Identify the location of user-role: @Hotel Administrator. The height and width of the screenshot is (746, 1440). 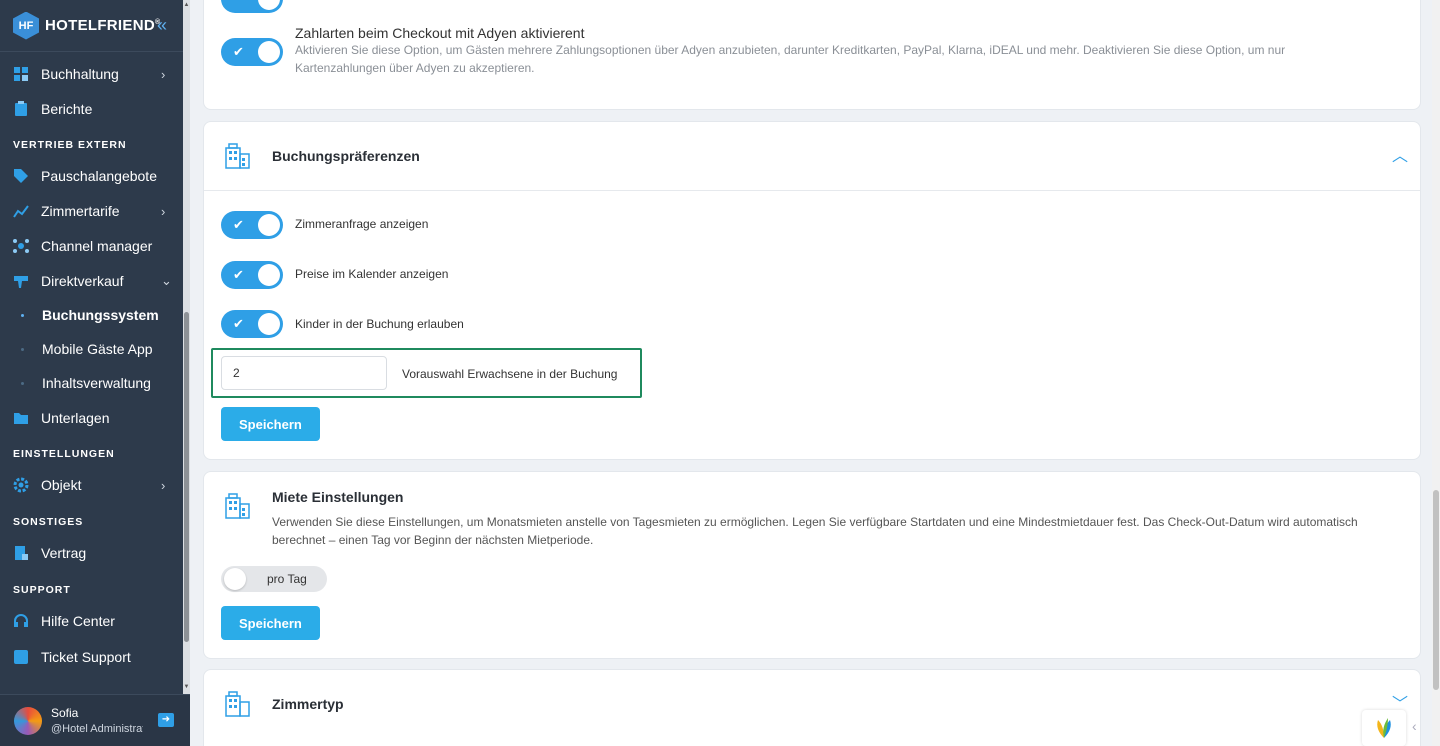
(97, 728).